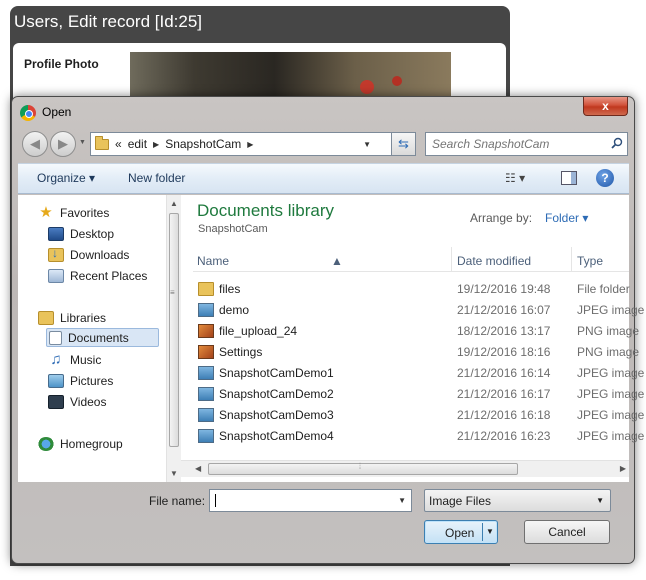  I want to click on refresh-button: ⇆, so click(404, 144).